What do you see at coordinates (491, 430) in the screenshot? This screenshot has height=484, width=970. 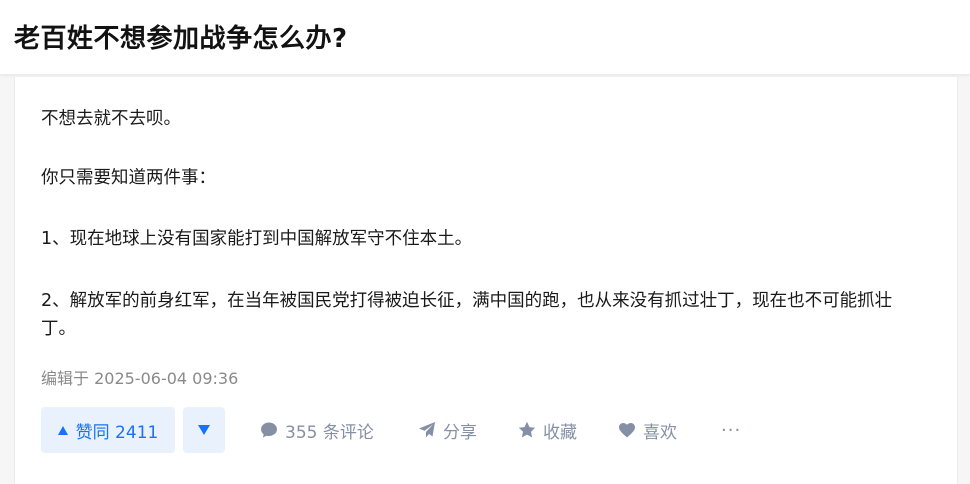 I see `answer-actions: 赞同 2411 355 条评论 分享 收藏 喜欢 ···` at bounding box center [491, 430].